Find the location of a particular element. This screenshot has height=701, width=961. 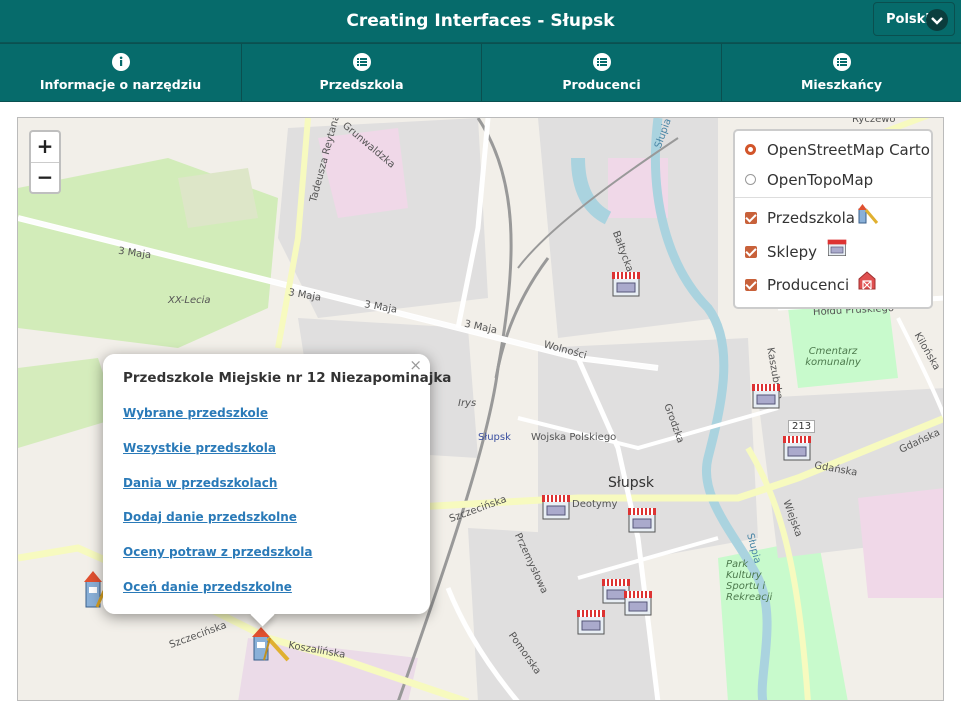

popup-link: Dodaj danie przedszkolne is located at coordinates (210, 517).